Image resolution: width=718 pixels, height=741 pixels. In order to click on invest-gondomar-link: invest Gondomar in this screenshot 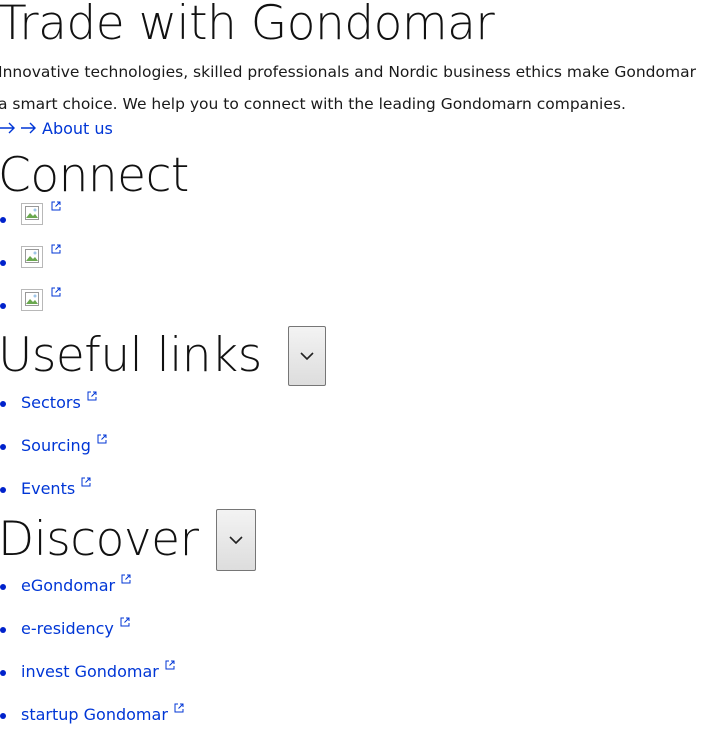, I will do `click(98, 670)`.